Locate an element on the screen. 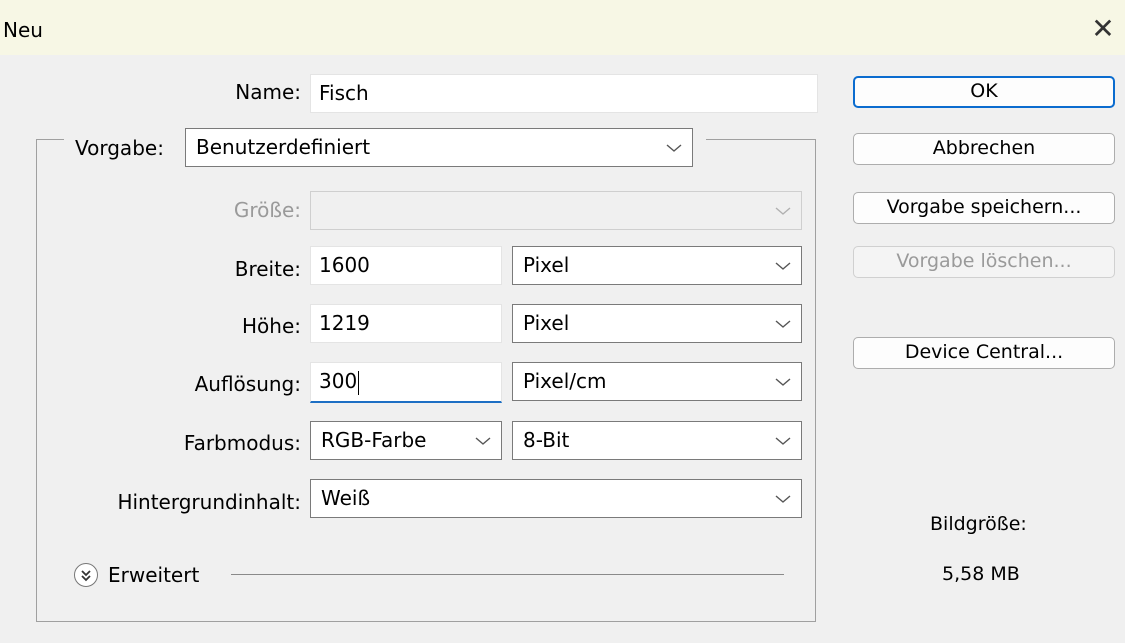 The height and width of the screenshot is (643, 1125). size-label: Größe: is located at coordinates (267, 210).